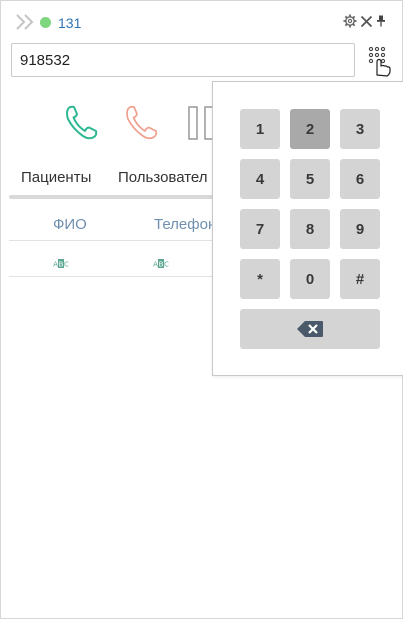 Image resolution: width=403 pixels, height=619 pixels. I want to click on hangup-button-phone-icon, so click(143, 123).